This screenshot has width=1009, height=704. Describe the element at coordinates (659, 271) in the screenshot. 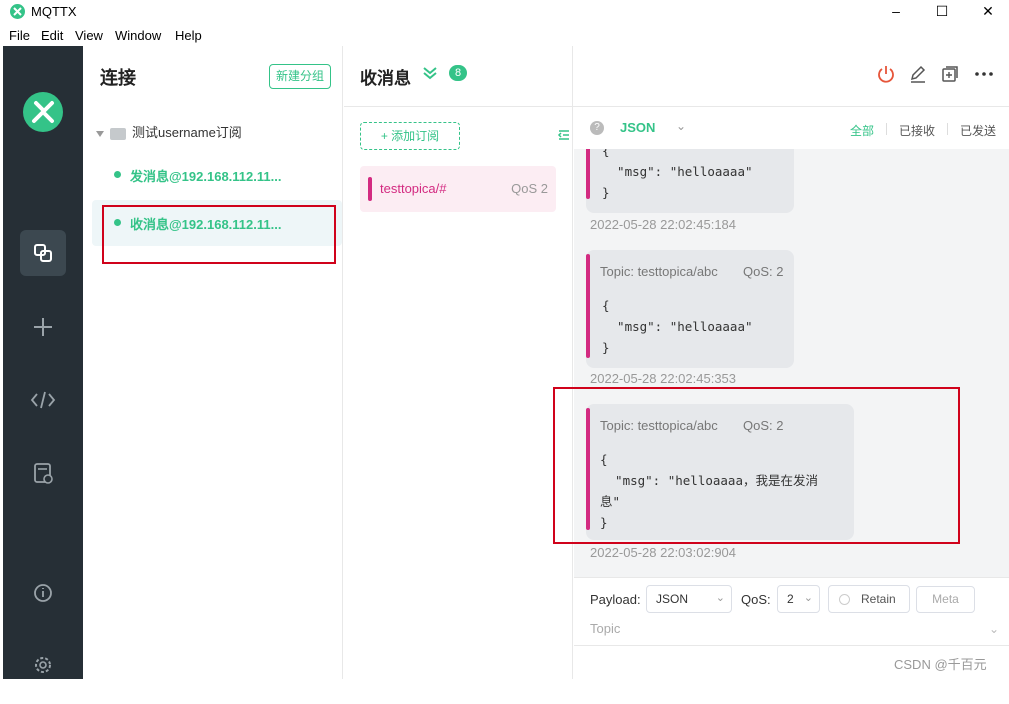

I see `message-topic: Topic: testtopica/abc` at that location.